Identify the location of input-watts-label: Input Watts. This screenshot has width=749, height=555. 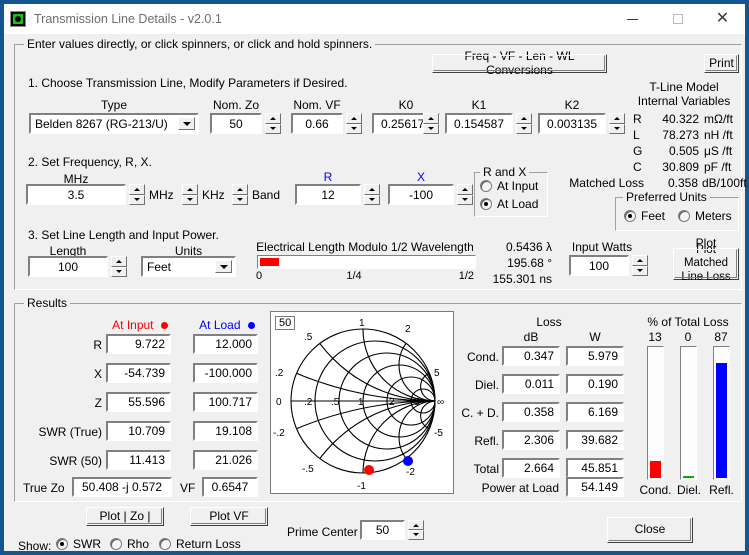
(602, 247).